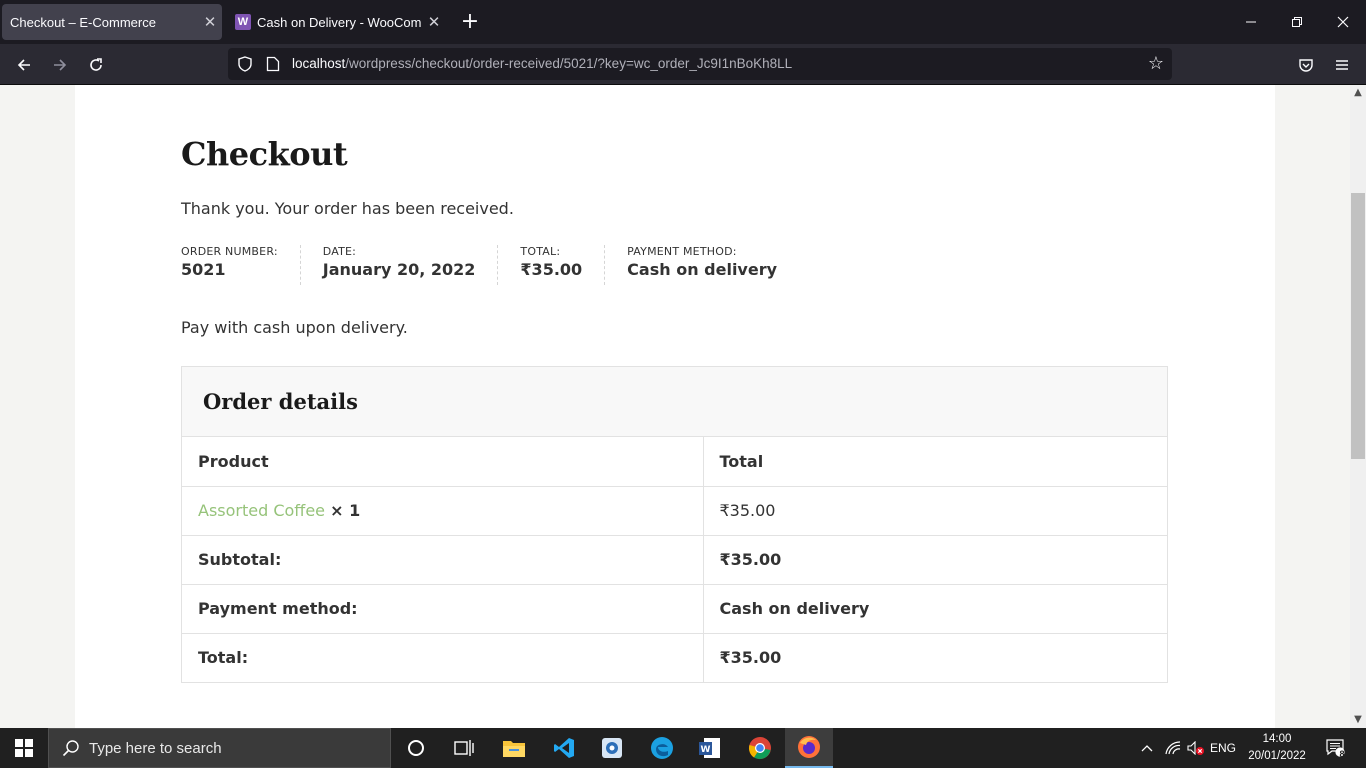 The width and height of the screenshot is (1366, 768). I want to click on chrome-icon, so click(759, 748).